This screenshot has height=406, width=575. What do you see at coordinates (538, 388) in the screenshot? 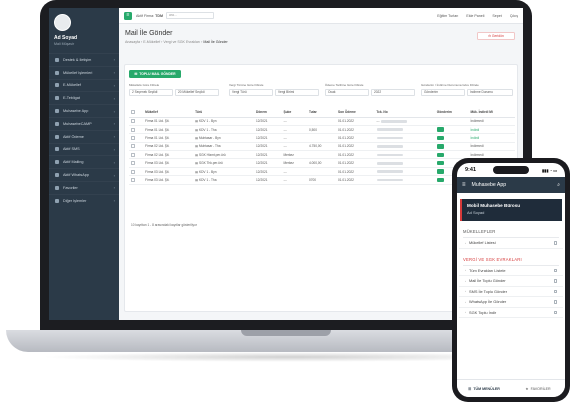
I see `tab-favorites: ★ FAVORİLER` at bounding box center [538, 388].